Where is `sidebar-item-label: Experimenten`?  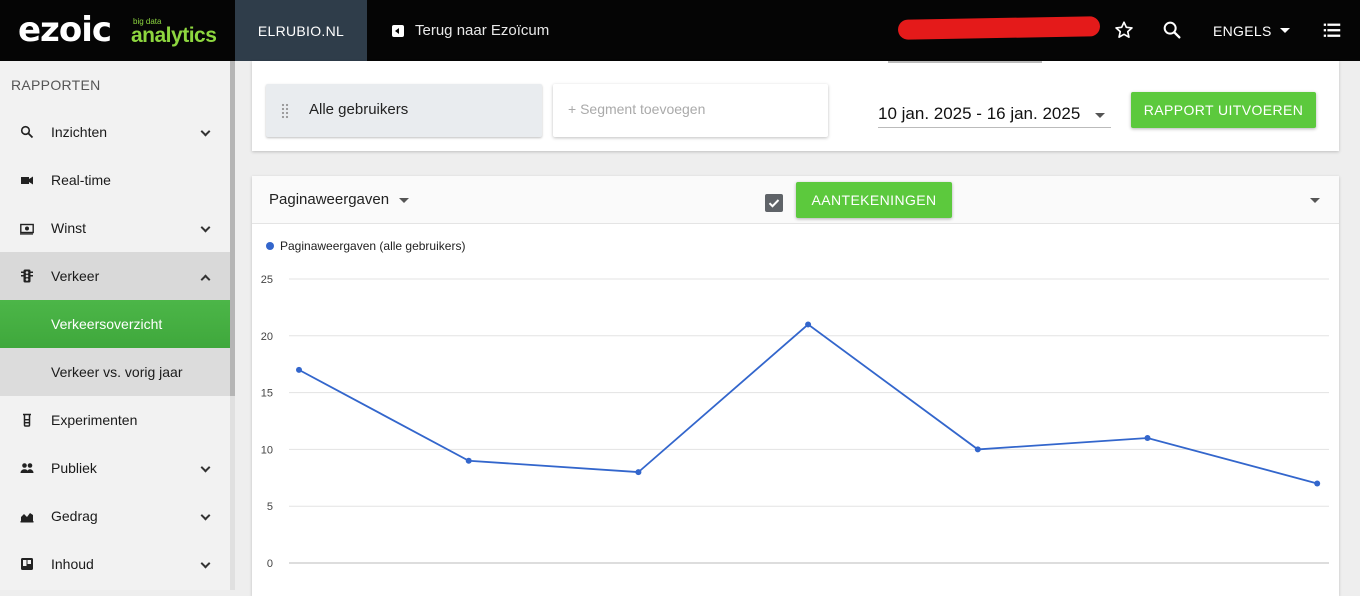 sidebar-item-label: Experimenten is located at coordinates (94, 420).